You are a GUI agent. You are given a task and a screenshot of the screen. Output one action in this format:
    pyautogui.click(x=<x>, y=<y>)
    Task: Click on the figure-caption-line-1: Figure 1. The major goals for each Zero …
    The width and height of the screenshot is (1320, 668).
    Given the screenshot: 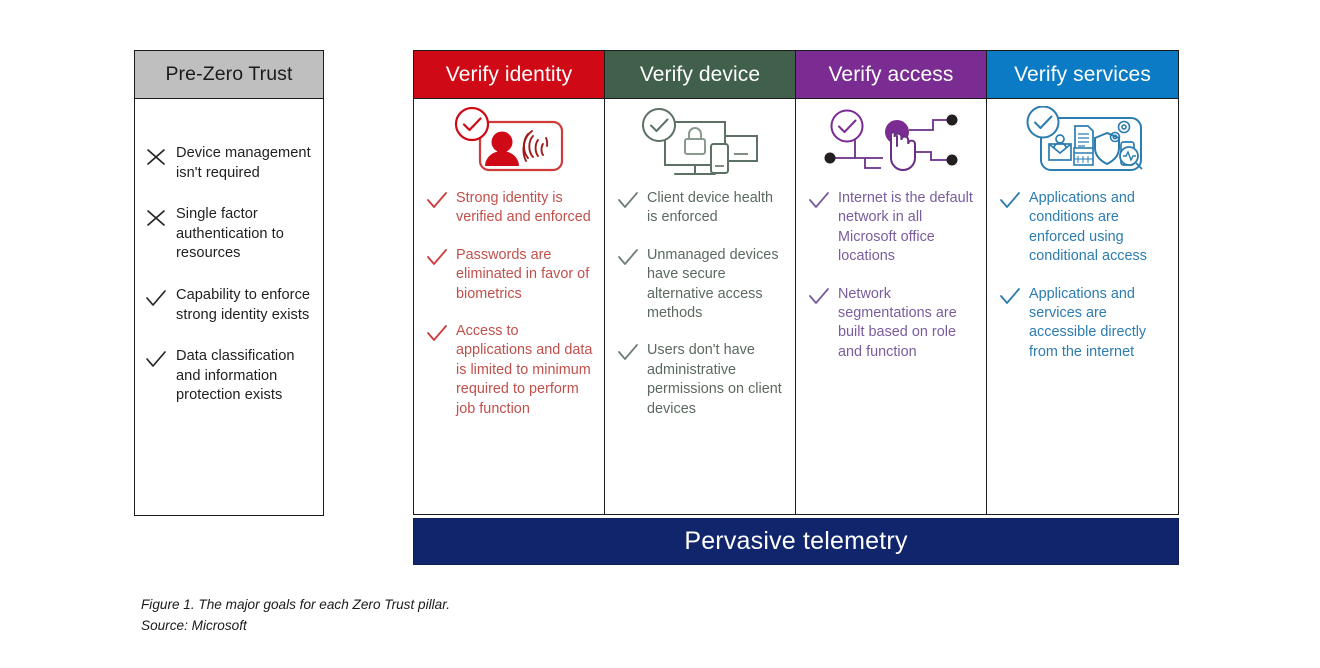 What is the action you would take?
    pyautogui.click(x=295, y=604)
    